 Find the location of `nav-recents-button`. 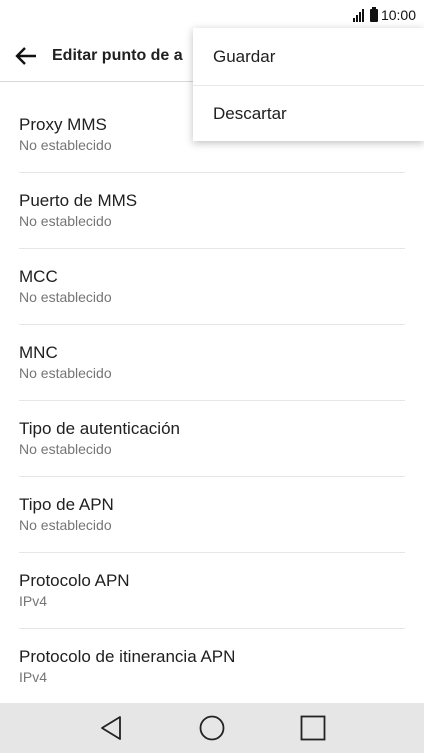

nav-recents-button is located at coordinates (313, 728).